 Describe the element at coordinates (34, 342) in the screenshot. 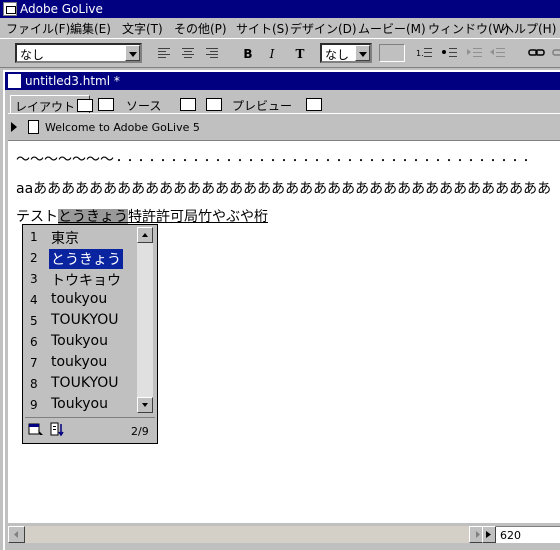

I see `candidate-number: 6` at that location.